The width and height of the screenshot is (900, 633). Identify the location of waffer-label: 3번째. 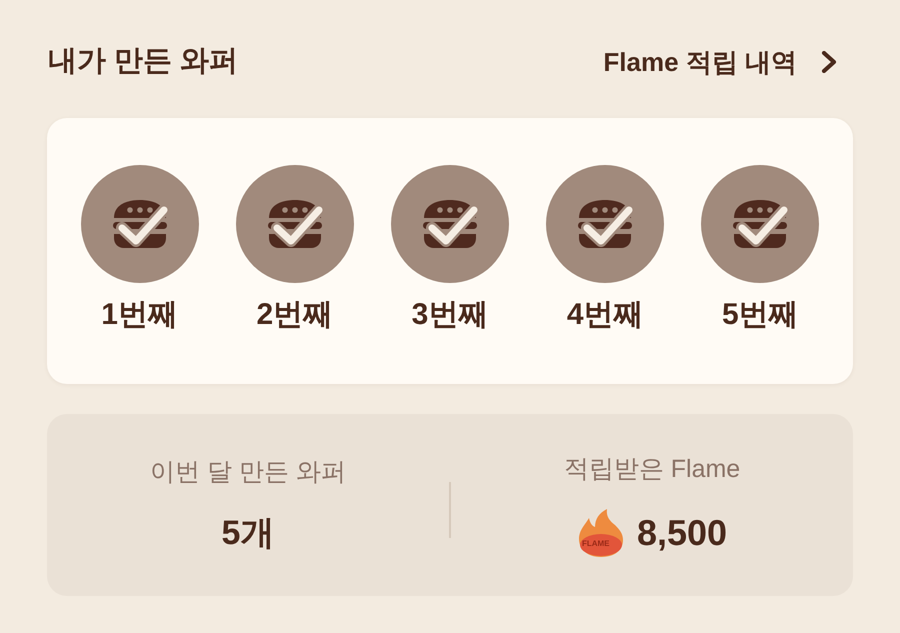
(450, 315).